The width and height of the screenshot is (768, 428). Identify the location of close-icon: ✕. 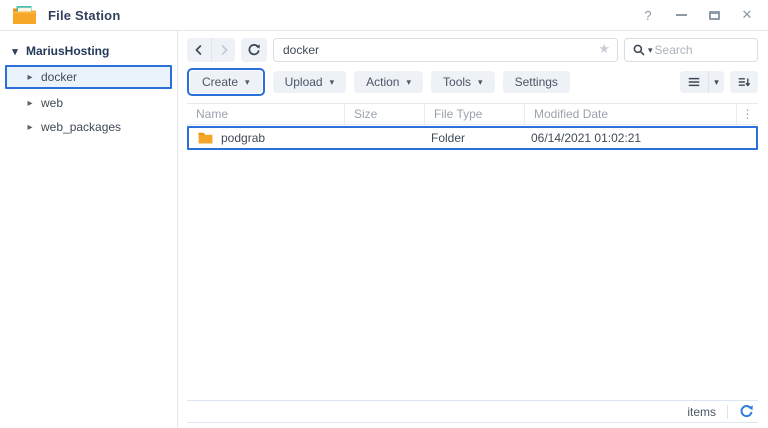
(747, 14).